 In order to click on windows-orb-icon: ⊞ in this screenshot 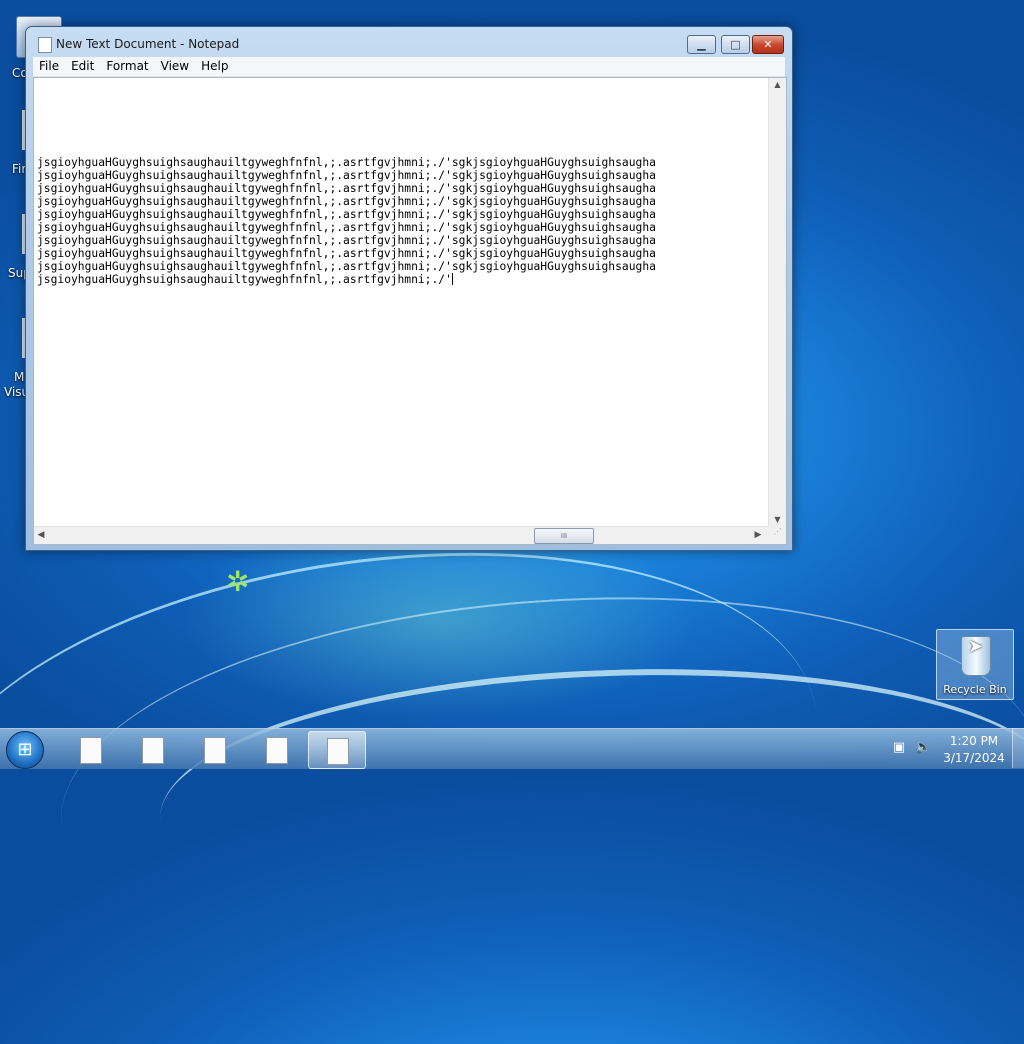, I will do `click(25, 749)`.